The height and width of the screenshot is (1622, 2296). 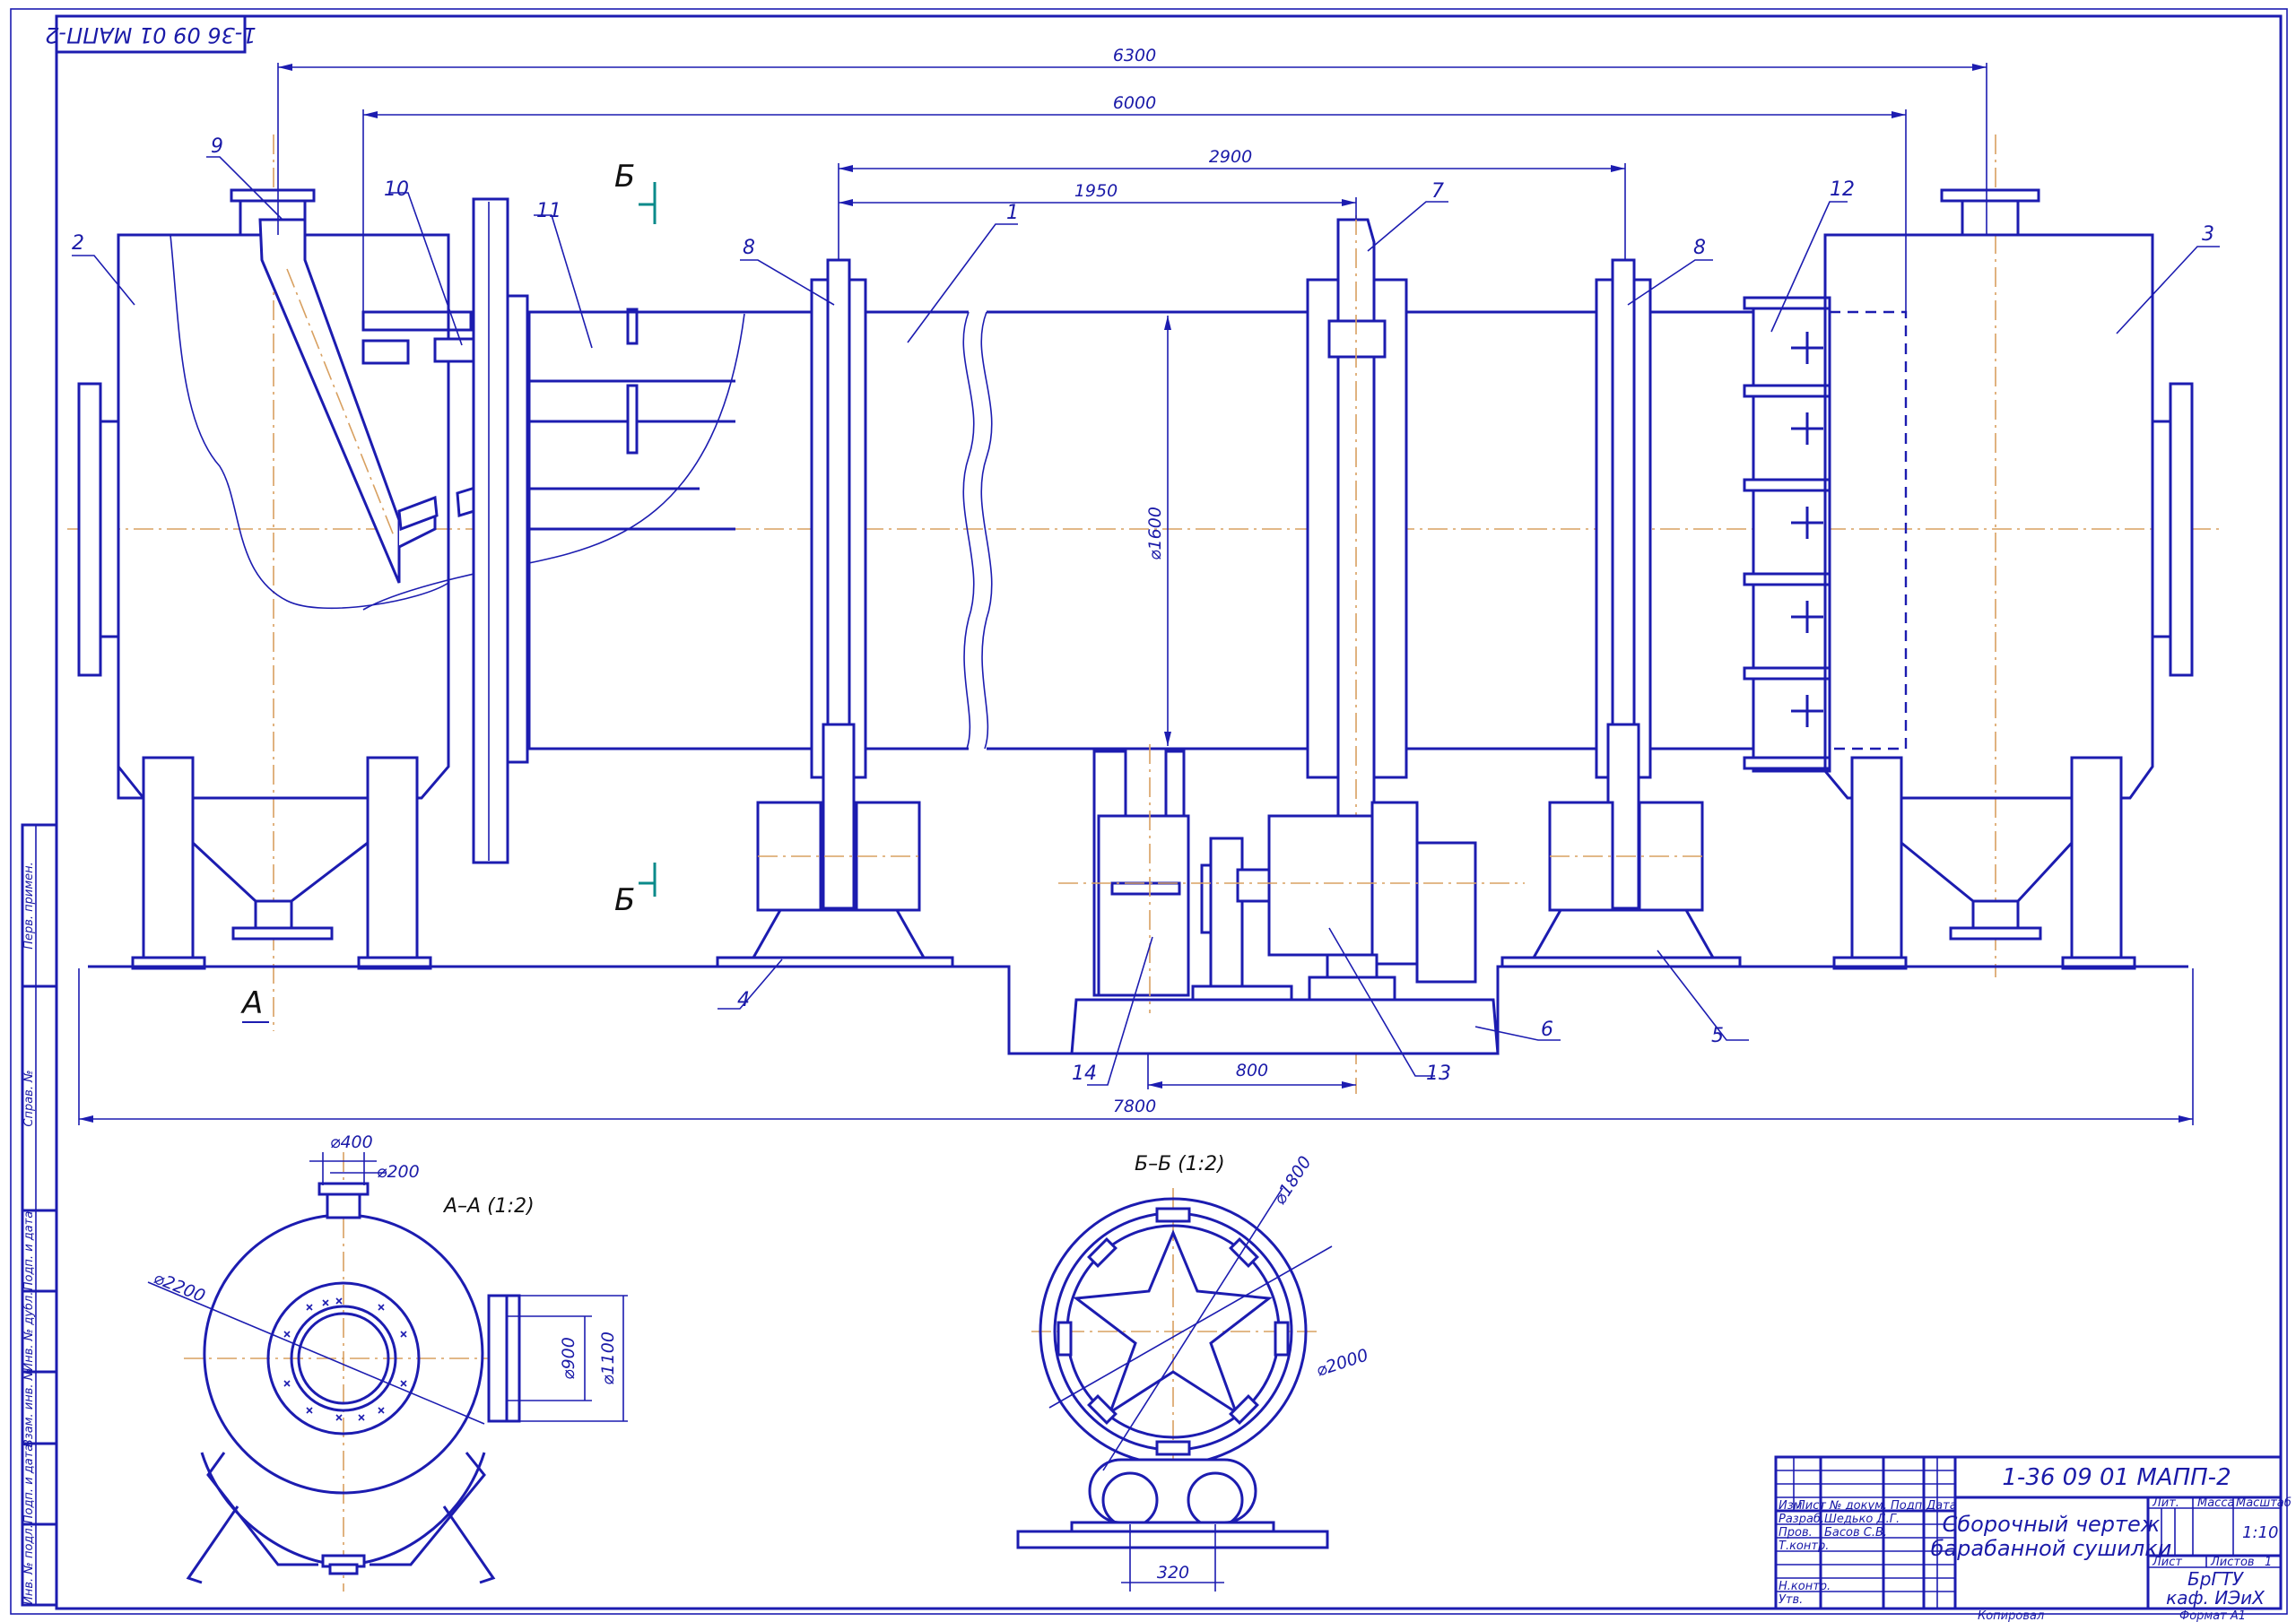 I want to click on tb-razrab: Разраб., so click(x=1801, y=1519).